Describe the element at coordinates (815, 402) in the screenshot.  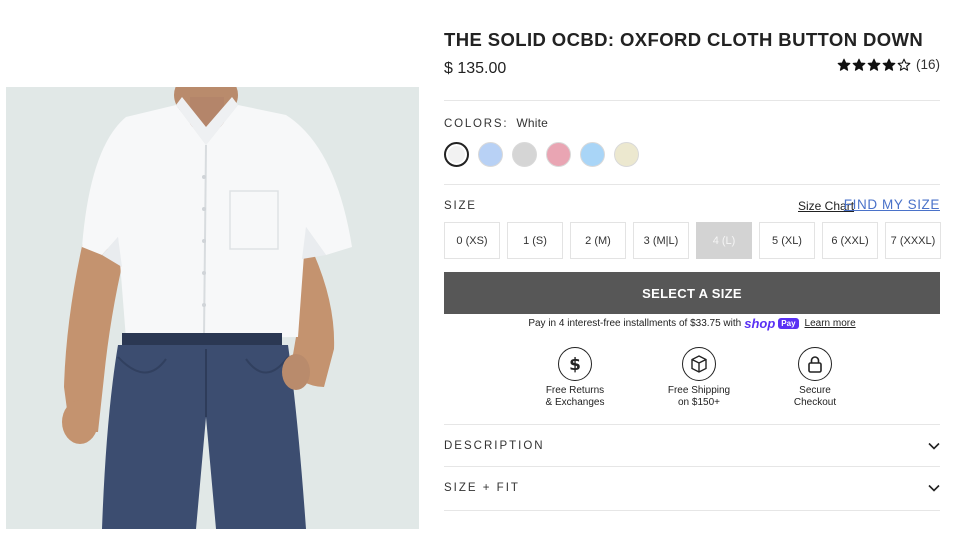
I see `perk-line-2: Checkout` at that location.